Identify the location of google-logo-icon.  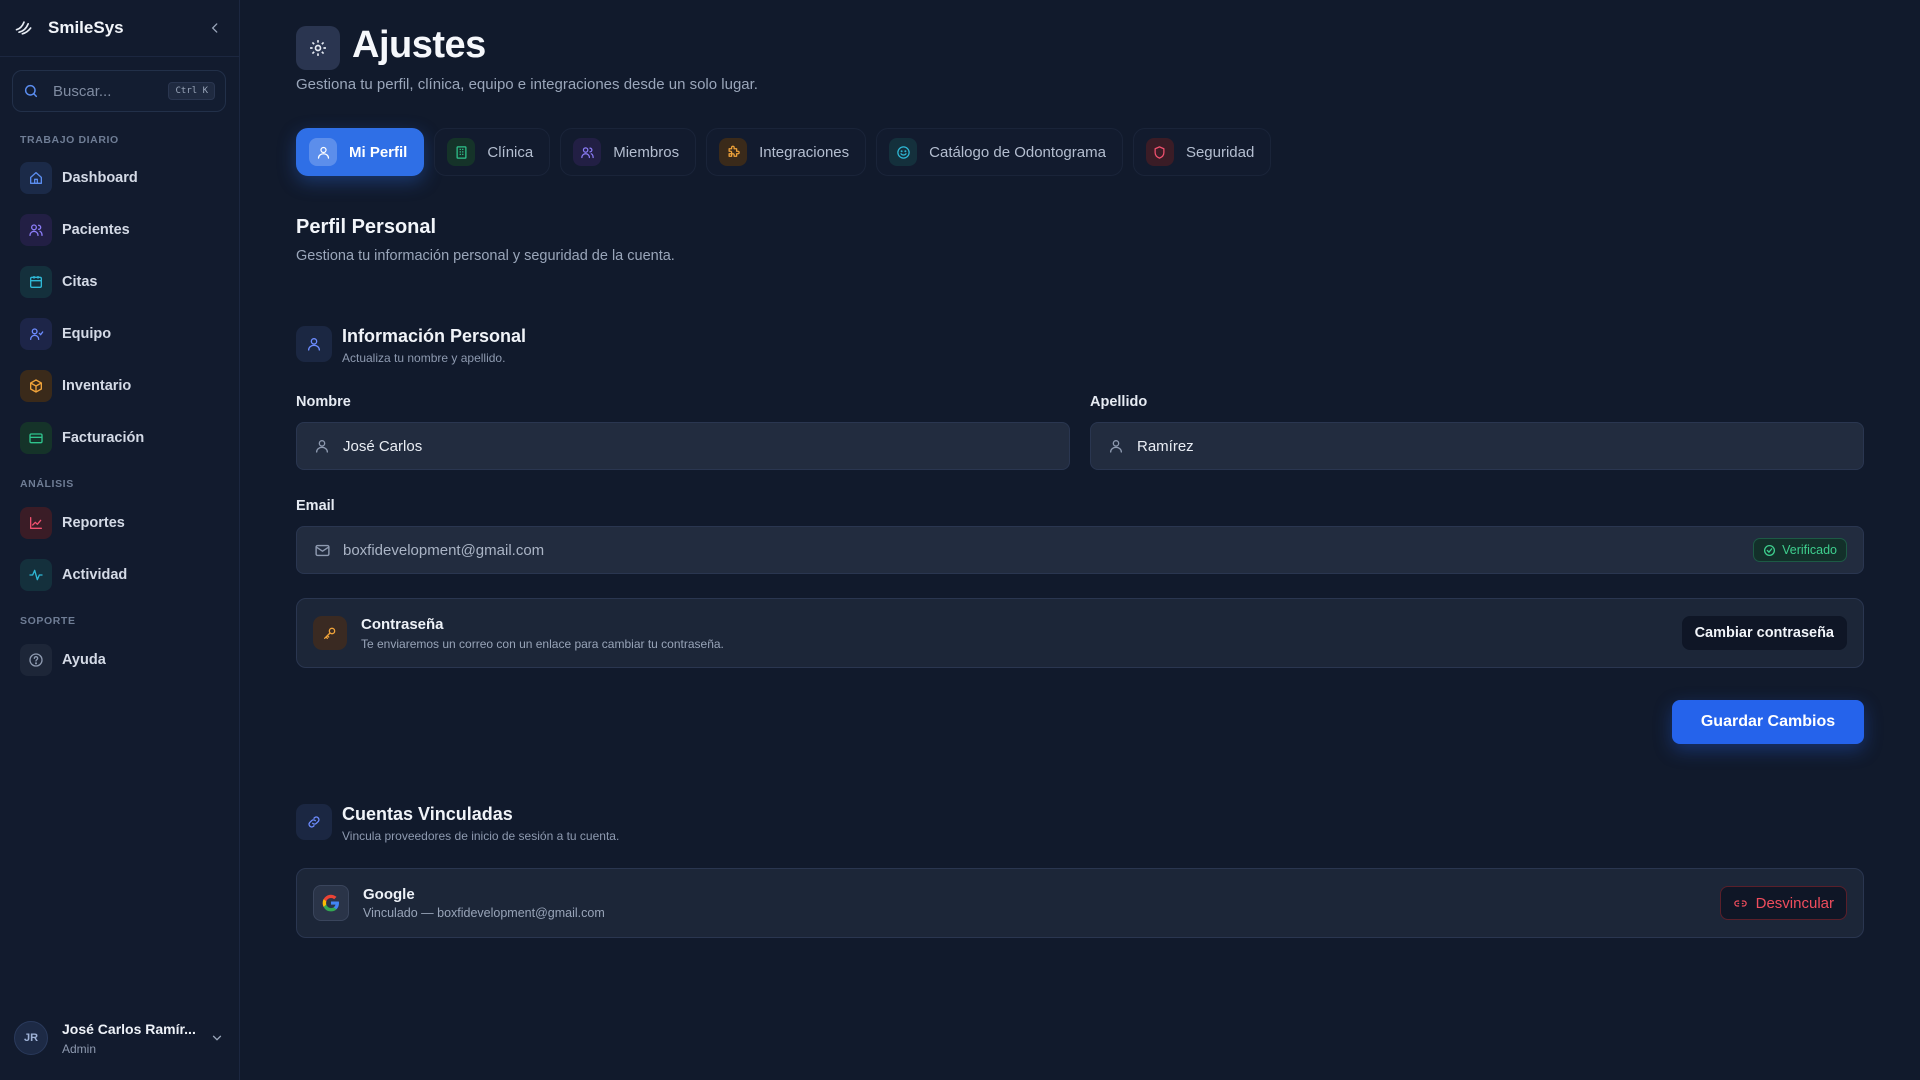
(331, 903).